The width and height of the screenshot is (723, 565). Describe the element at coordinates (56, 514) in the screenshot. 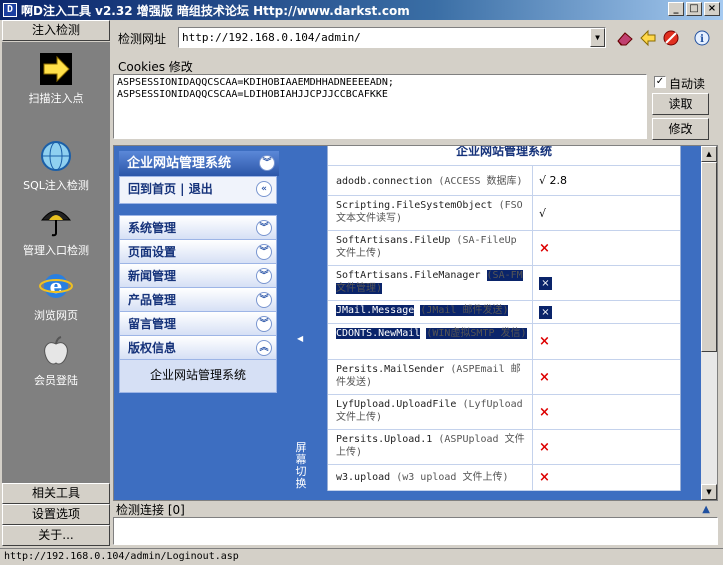

I see `sidebar-settings: 设置选项` at that location.